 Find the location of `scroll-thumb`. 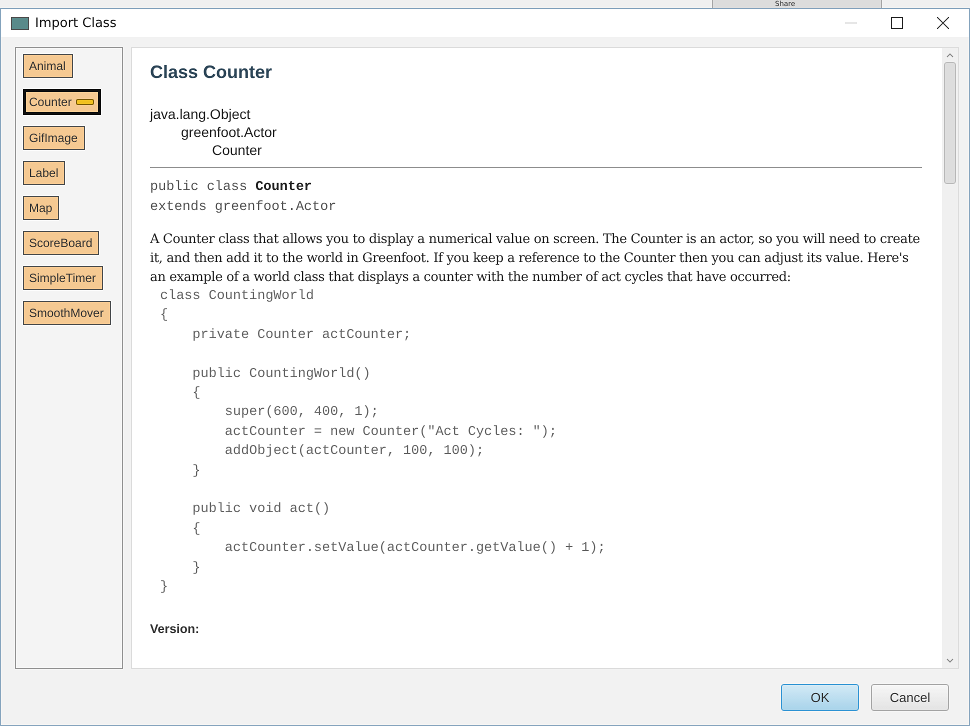

scroll-thumb is located at coordinates (950, 123).